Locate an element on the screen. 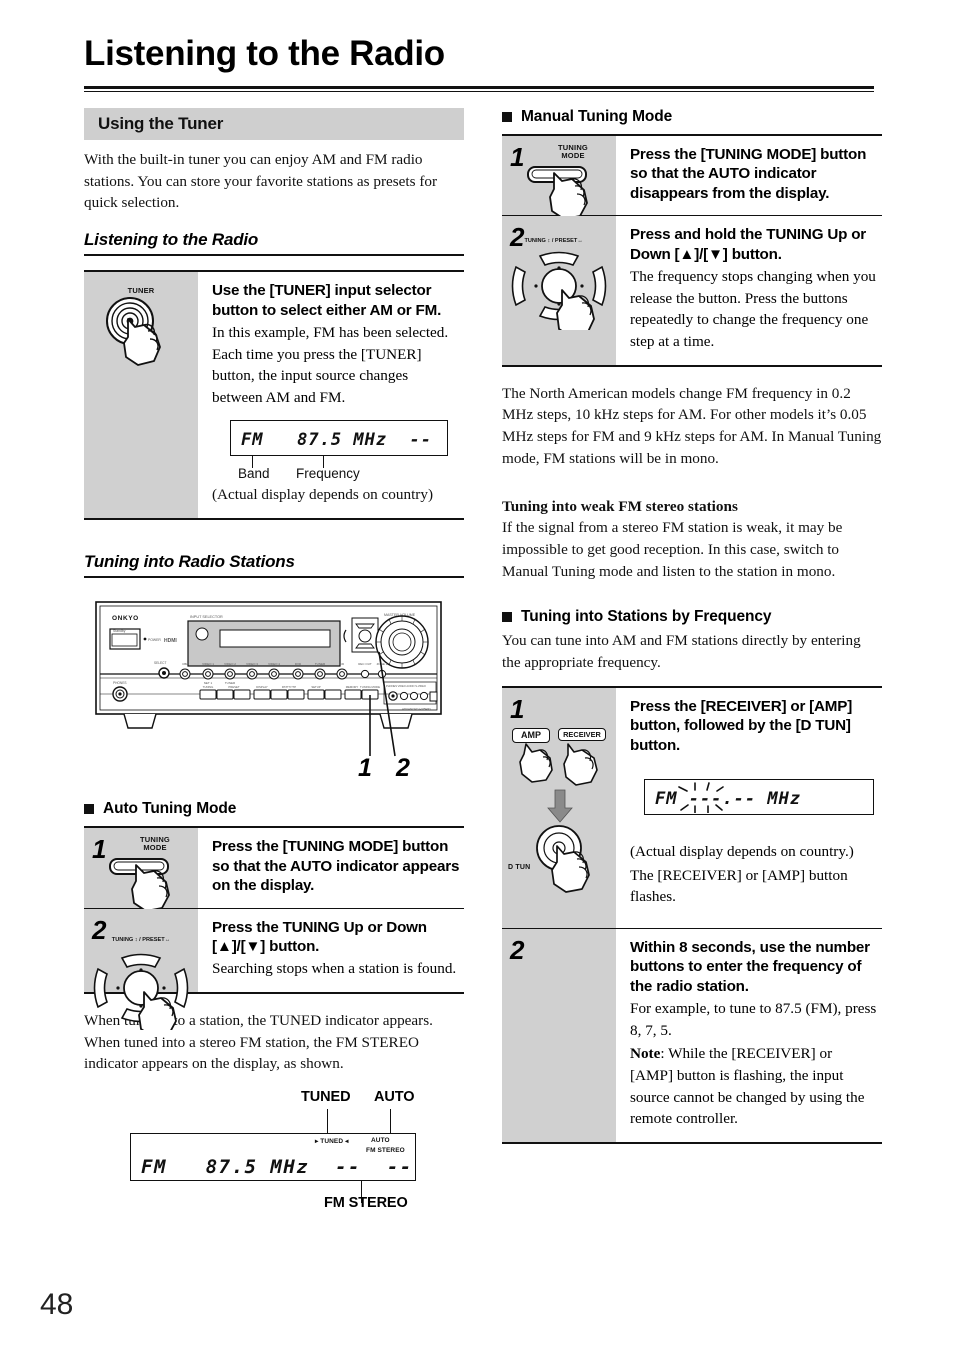  step-number: 2 is located at coordinates (517, 949).